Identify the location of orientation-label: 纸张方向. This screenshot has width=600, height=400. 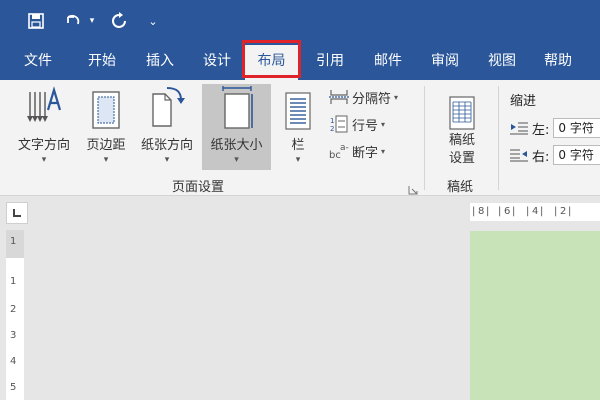
(166, 145).